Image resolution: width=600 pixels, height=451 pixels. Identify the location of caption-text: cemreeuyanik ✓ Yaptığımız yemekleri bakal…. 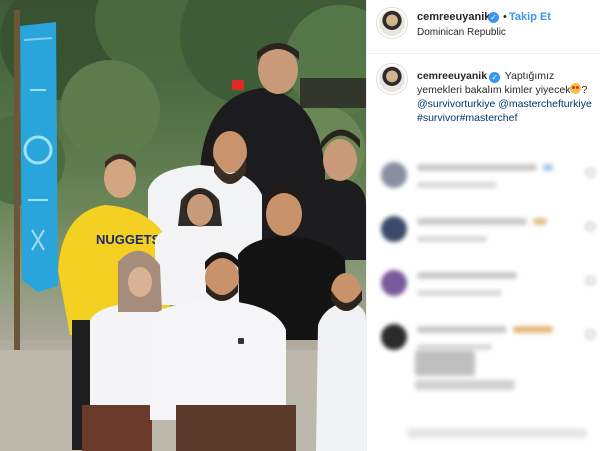
(508, 97).